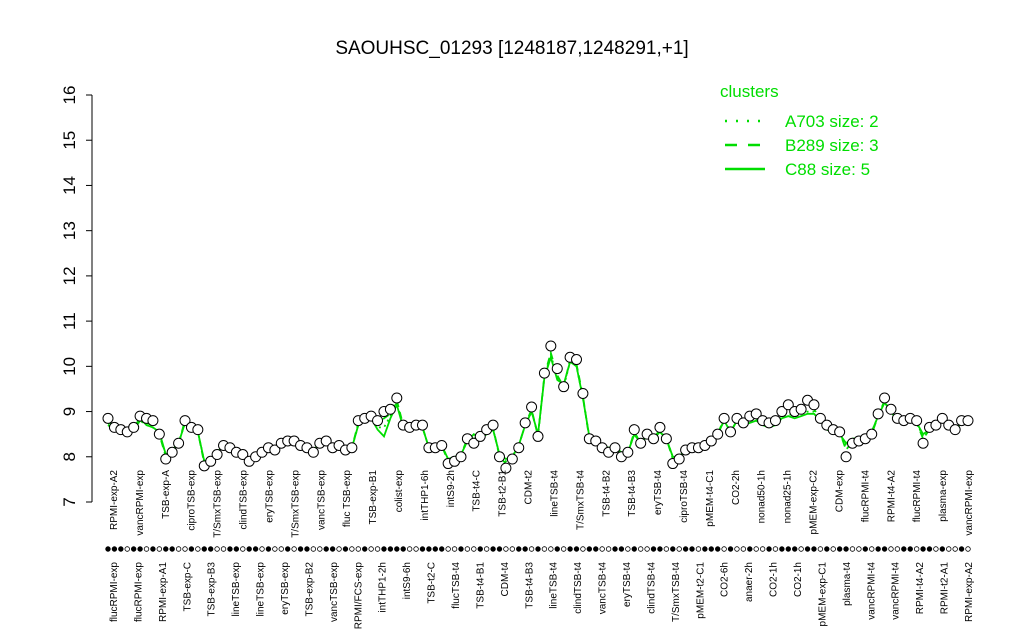  What do you see at coordinates (538, 549) in the screenshot?
I see `sample-rug` at bounding box center [538, 549].